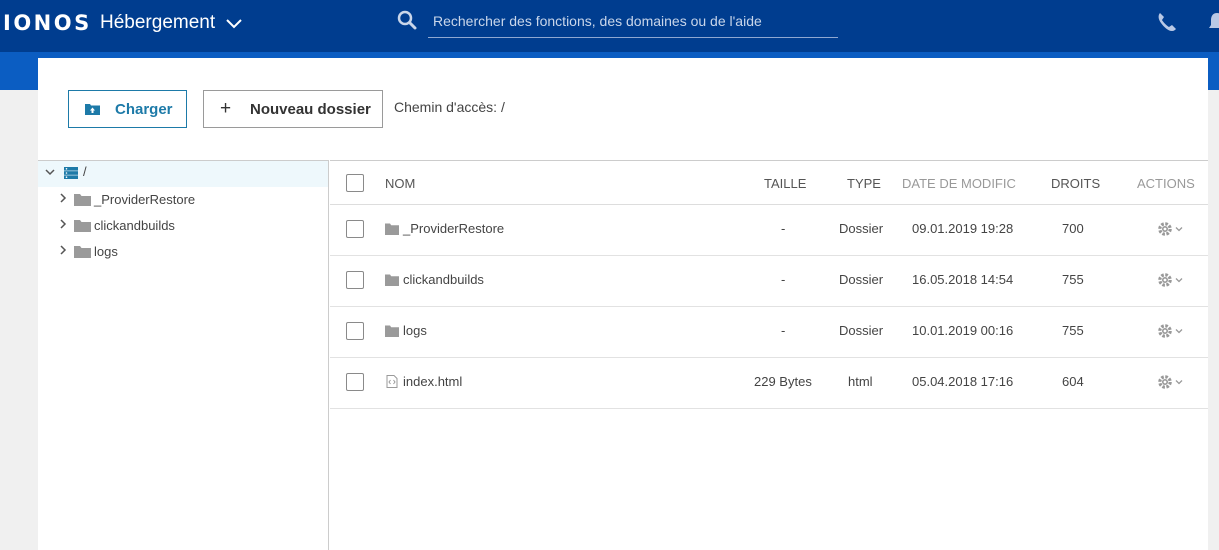 This screenshot has width=1219, height=550. I want to click on bell-icon, so click(1213, 22).